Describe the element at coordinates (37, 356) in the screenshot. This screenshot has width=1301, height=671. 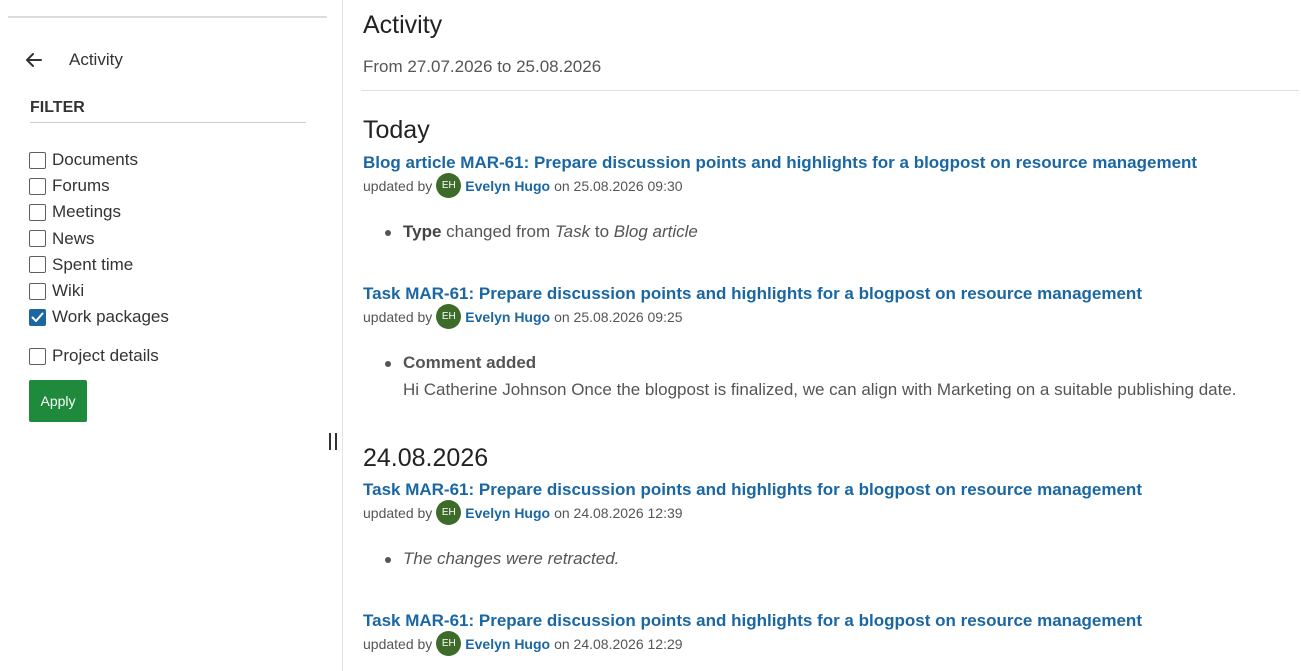
I see `checkbox-project-details` at that location.